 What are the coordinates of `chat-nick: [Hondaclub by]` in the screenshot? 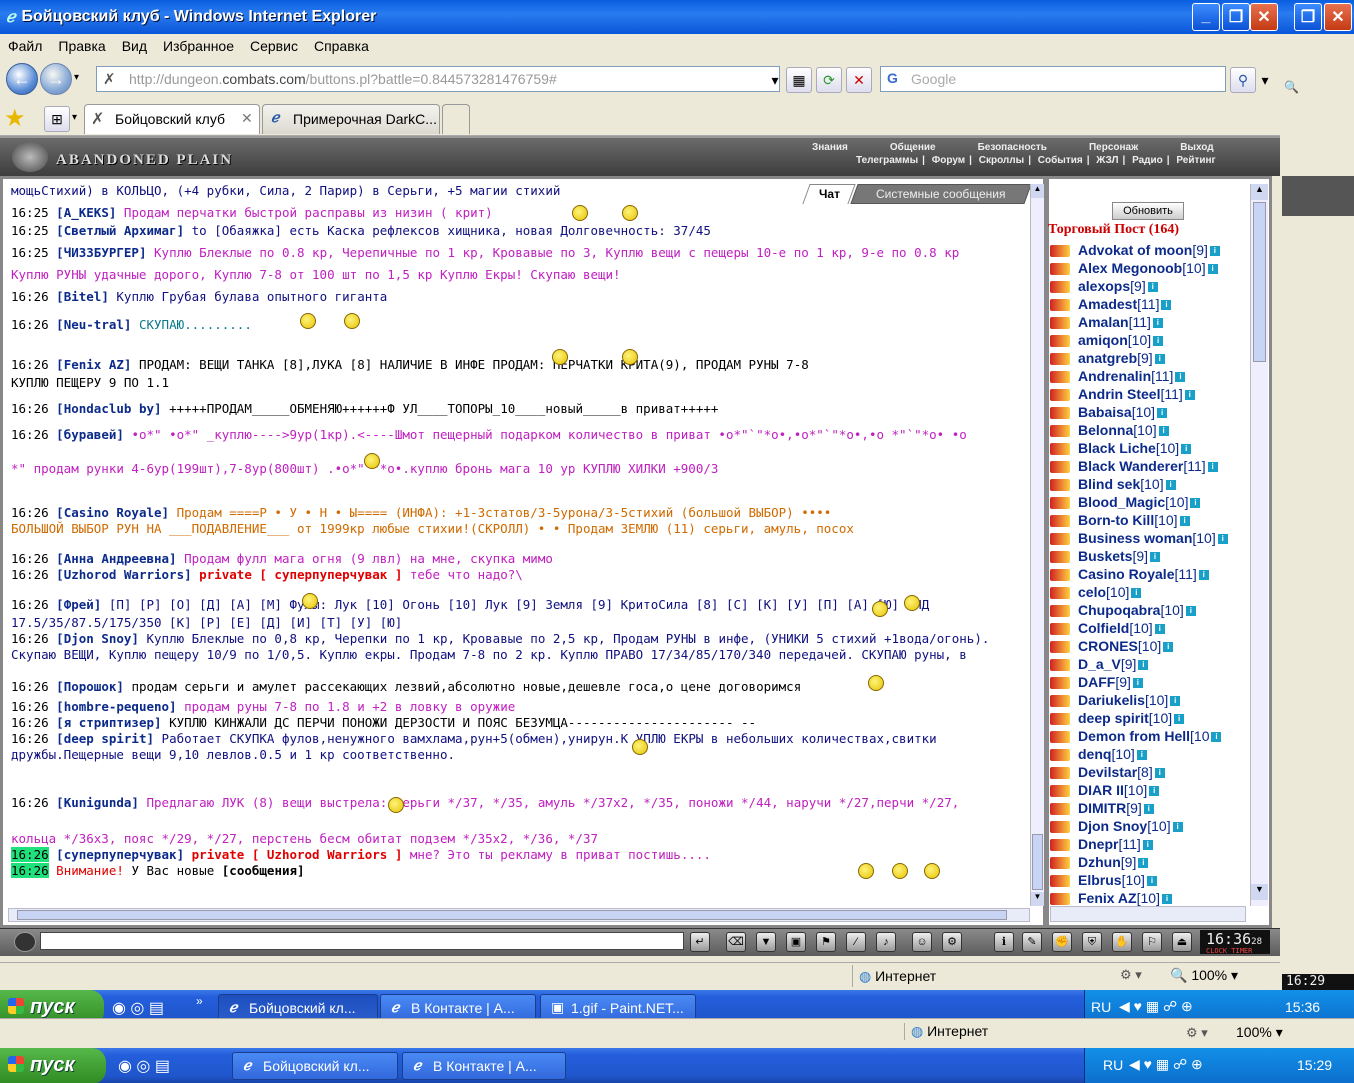 It's located at (108, 408).